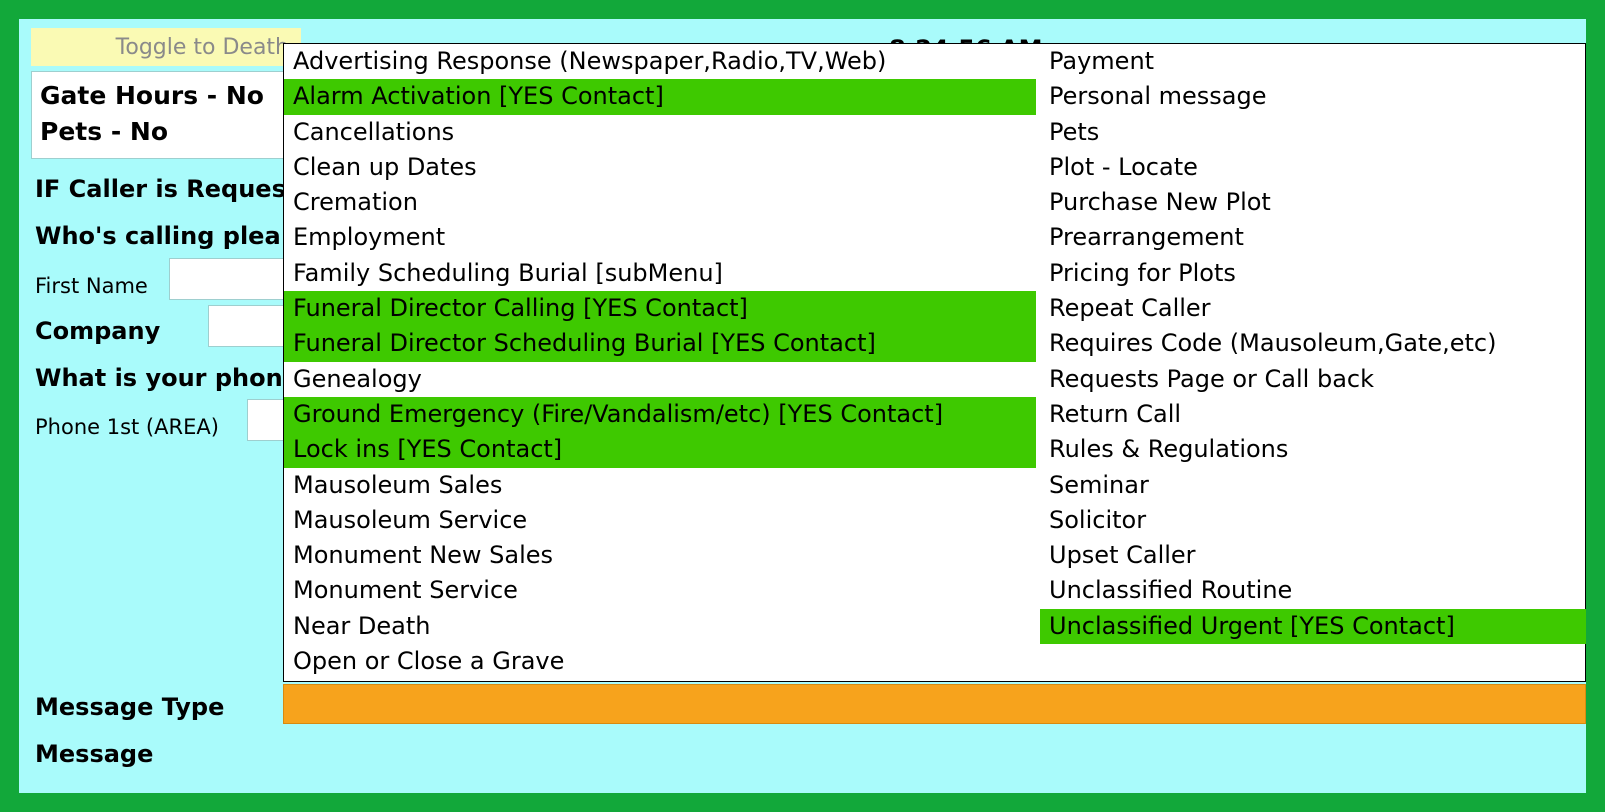  What do you see at coordinates (176, 115) in the screenshot?
I see `gate-info-box: Gate Hours - No Pets - No` at bounding box center [176, 115].